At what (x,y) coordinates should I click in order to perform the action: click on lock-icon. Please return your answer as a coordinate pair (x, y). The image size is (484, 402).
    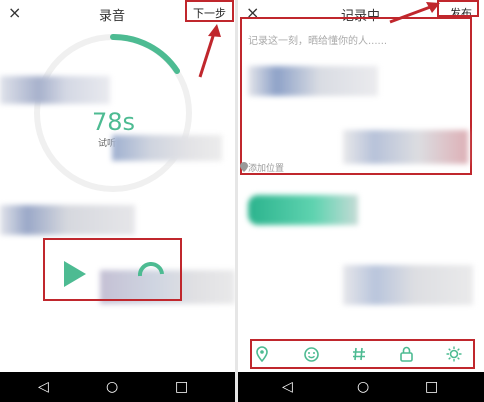
    Looking at the image, I should click on (406, 354).